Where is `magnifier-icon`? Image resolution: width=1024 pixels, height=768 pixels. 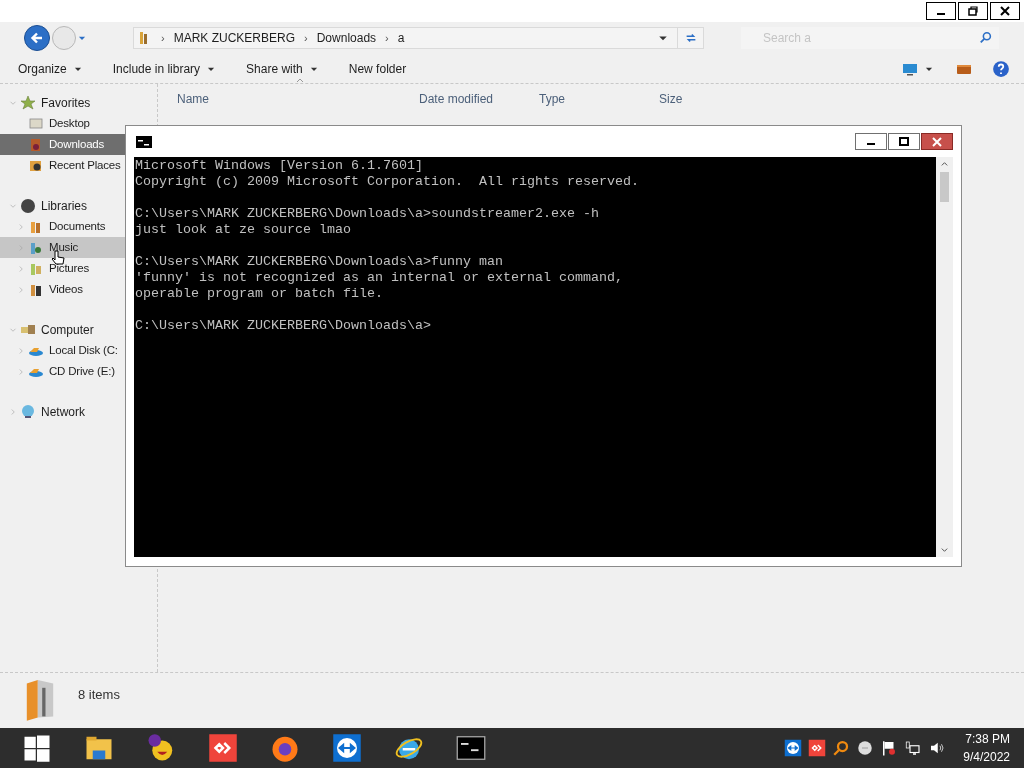 magnifier-icon is located at coordinates (841, 748).